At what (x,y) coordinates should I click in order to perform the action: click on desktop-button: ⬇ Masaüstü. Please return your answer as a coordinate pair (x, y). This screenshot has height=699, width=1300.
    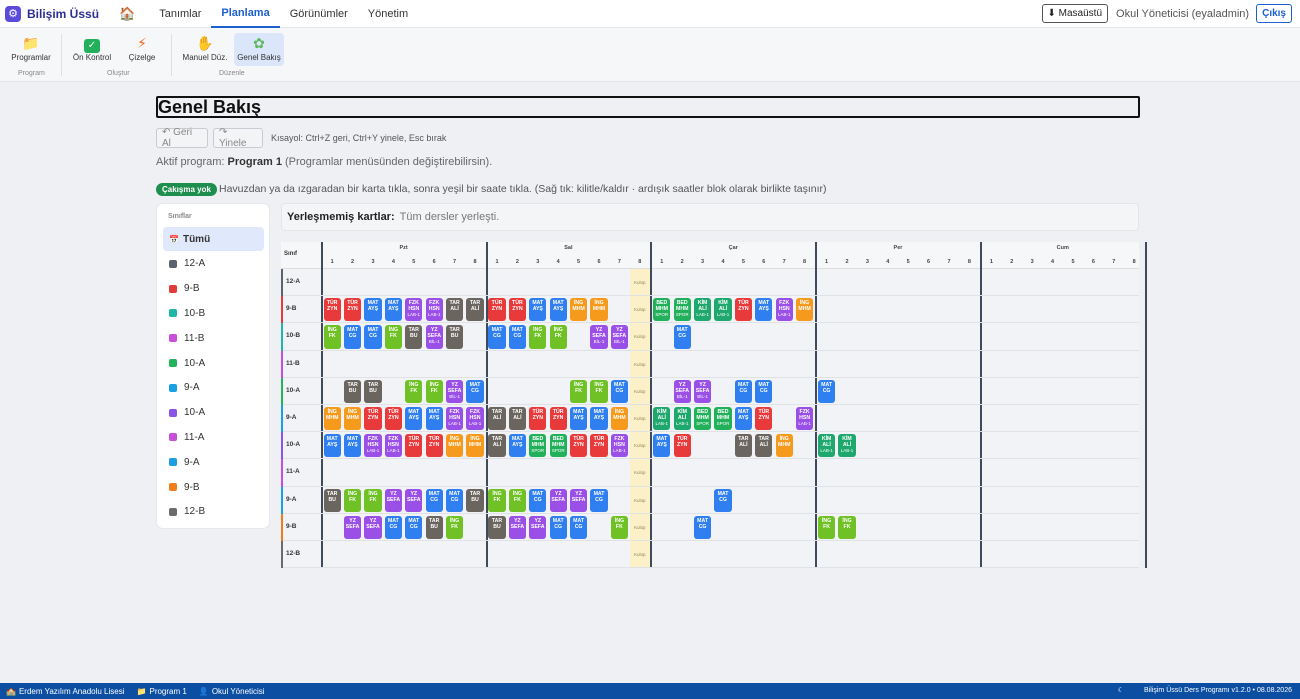
    Looking at the image, I should click on (1075, 13).